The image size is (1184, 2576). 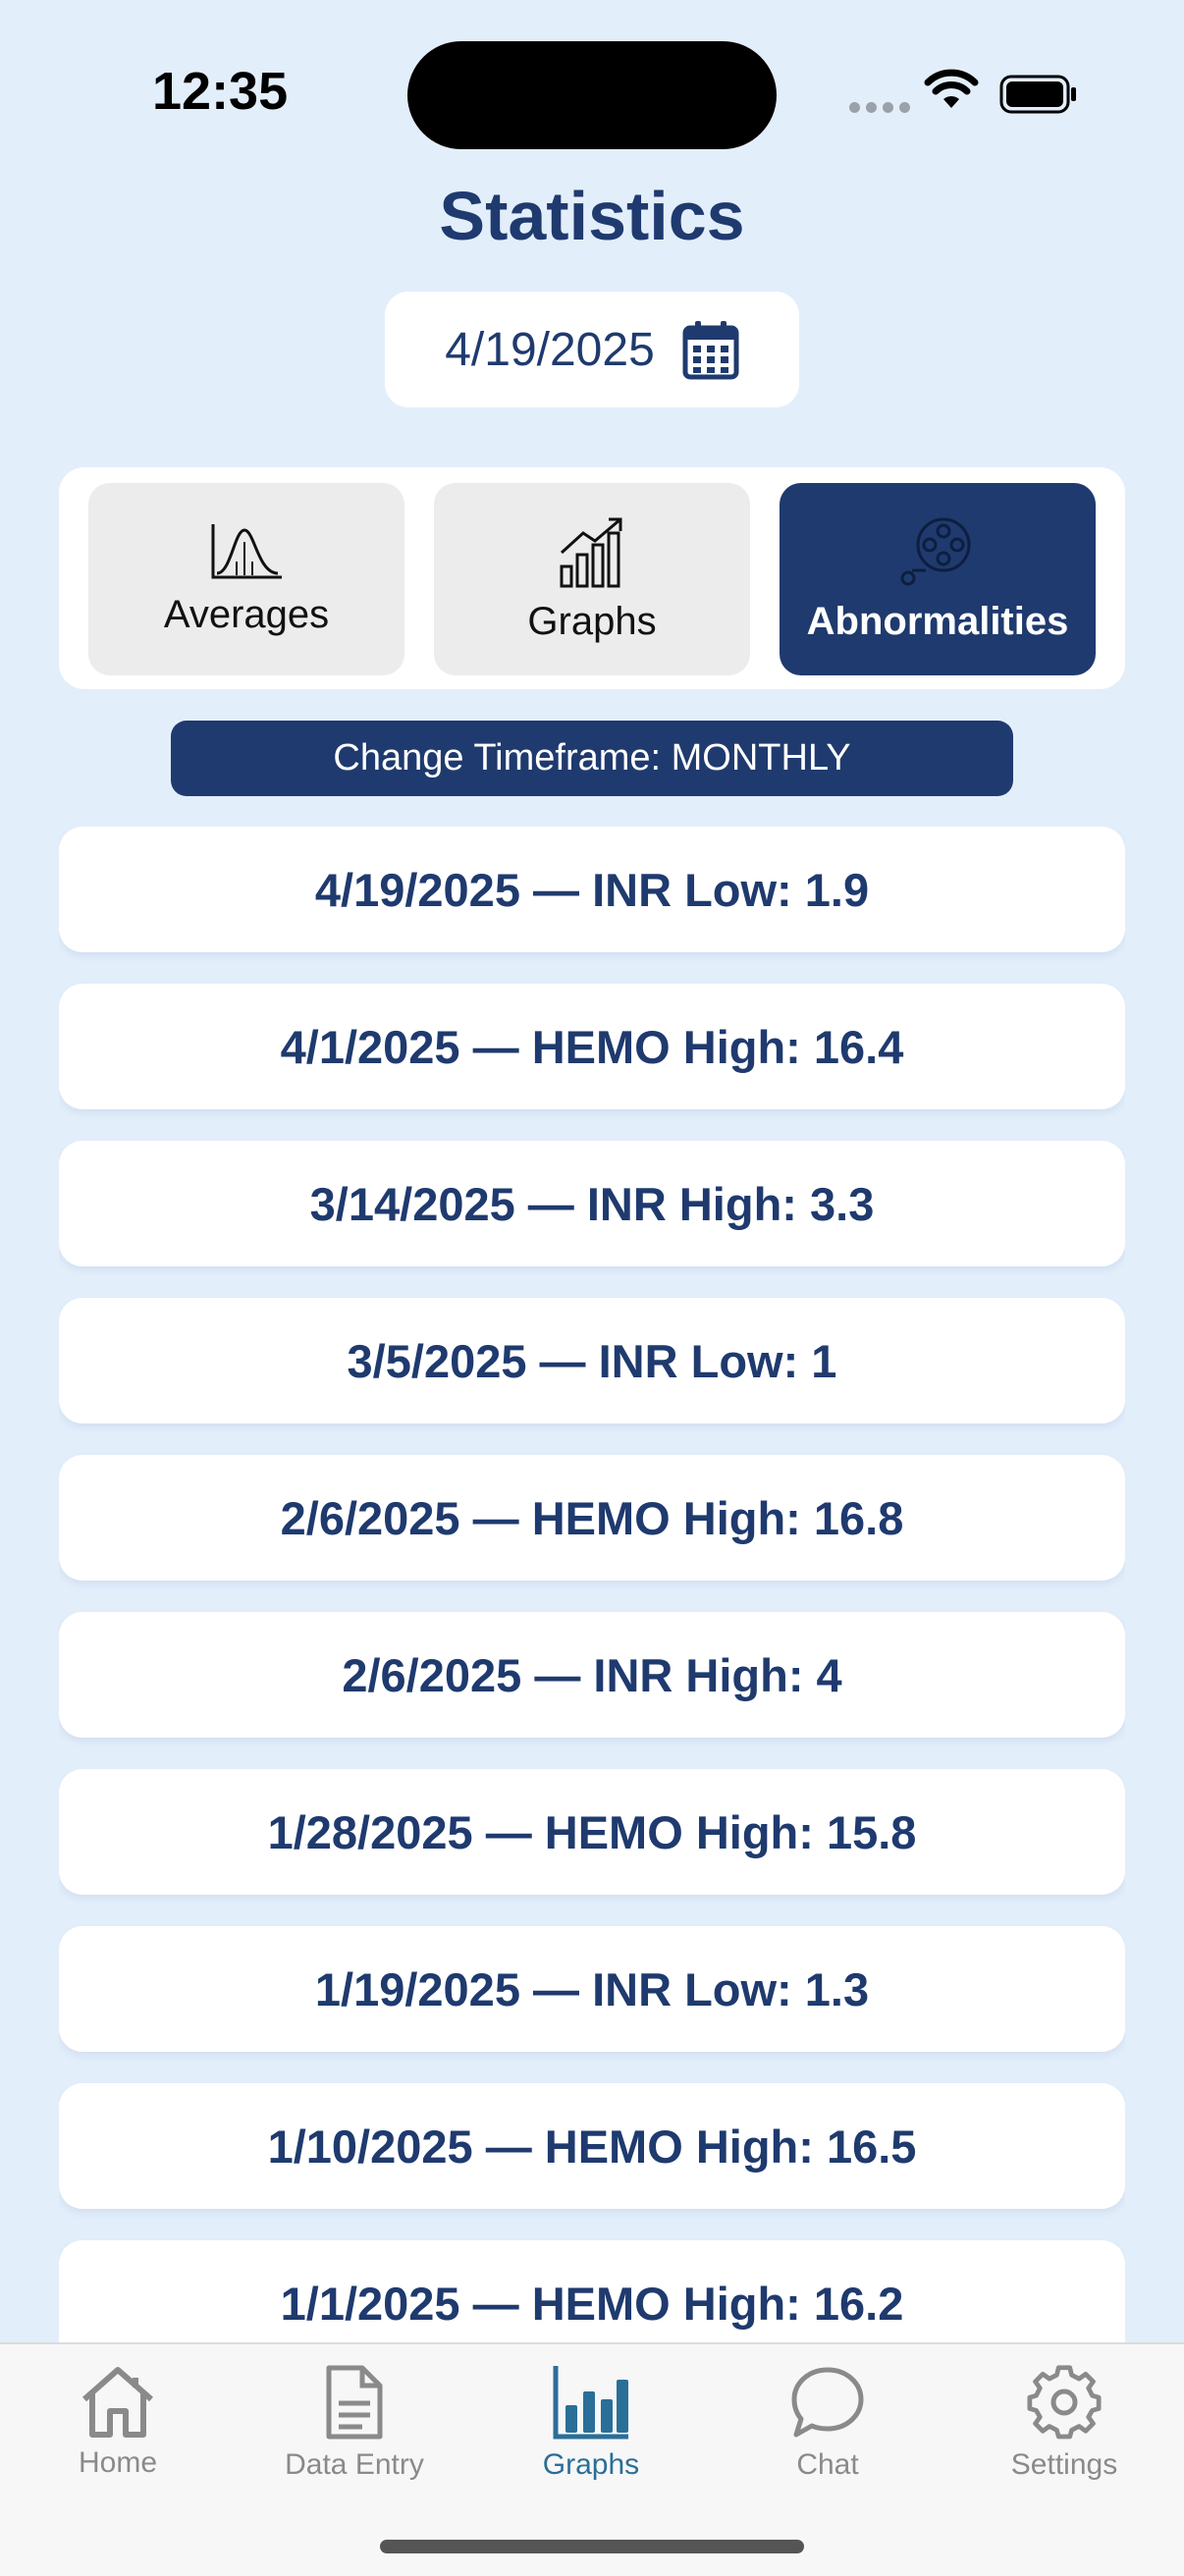 I want to click on wifi-icon, so click(x=952, y=88).